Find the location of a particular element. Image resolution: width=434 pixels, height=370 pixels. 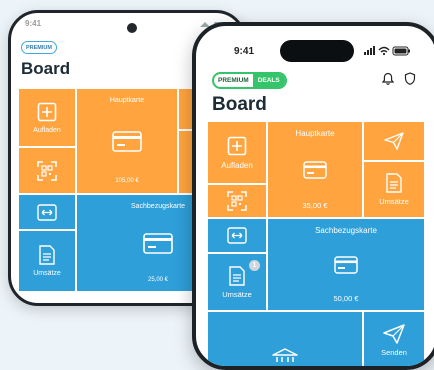

signal-icon is located at coordinates (369, 50).